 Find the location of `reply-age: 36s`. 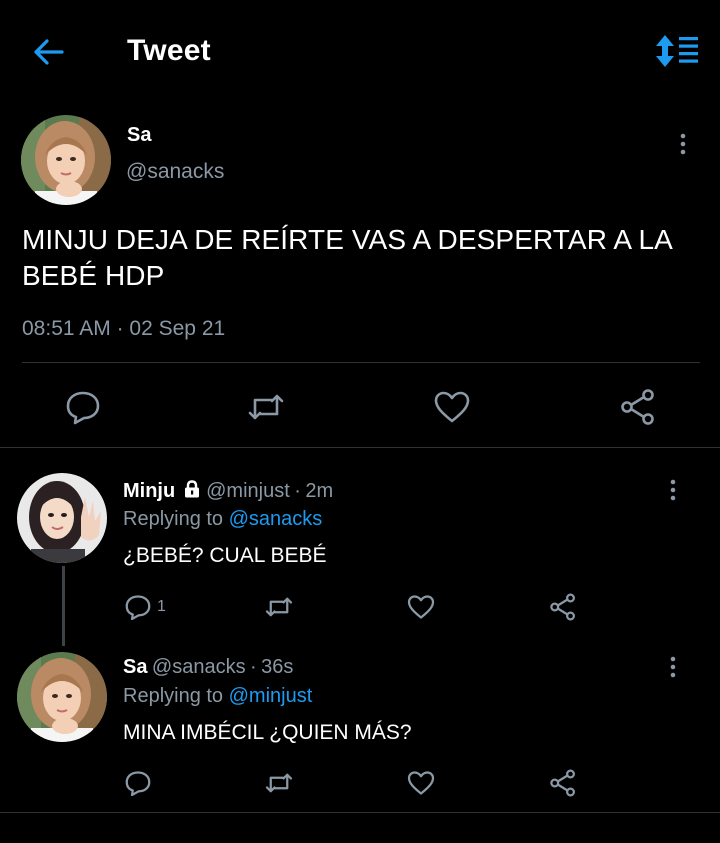

reply-age: 36s is located at coordinates (277, 667).